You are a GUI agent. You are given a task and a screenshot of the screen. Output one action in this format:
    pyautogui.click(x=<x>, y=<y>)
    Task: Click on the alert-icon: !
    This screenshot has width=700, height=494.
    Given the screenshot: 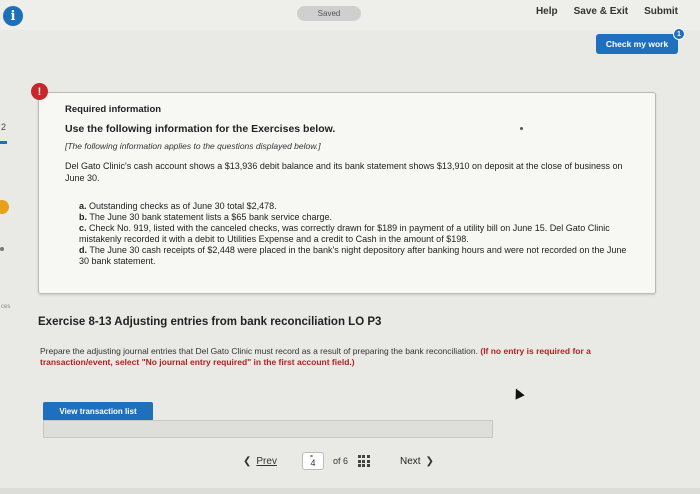 What is the action you would take?
    pyautogui.click(x=39, y=91)
    